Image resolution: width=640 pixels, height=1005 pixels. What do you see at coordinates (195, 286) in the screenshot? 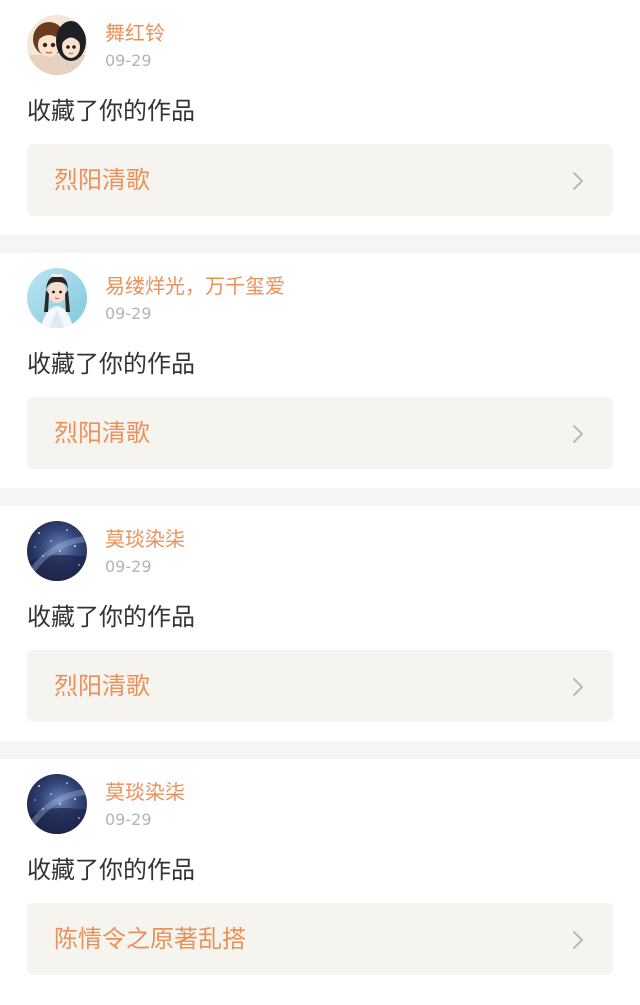
I see `username: 易缕烊光，万千玺爱` at bounding box center [195, 286].